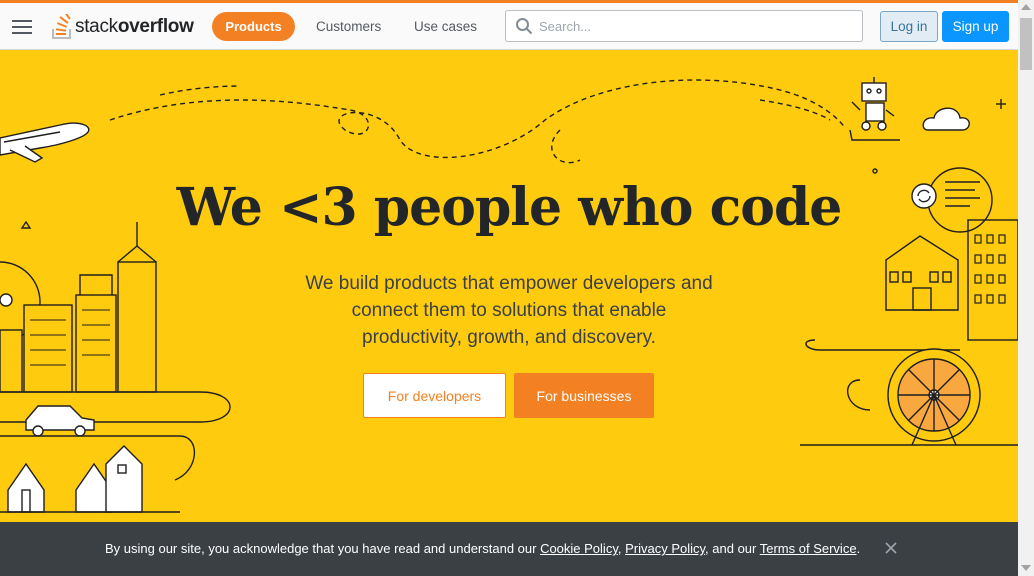  I want to click on for-businesses-button: For businesses, so click(584, 395).